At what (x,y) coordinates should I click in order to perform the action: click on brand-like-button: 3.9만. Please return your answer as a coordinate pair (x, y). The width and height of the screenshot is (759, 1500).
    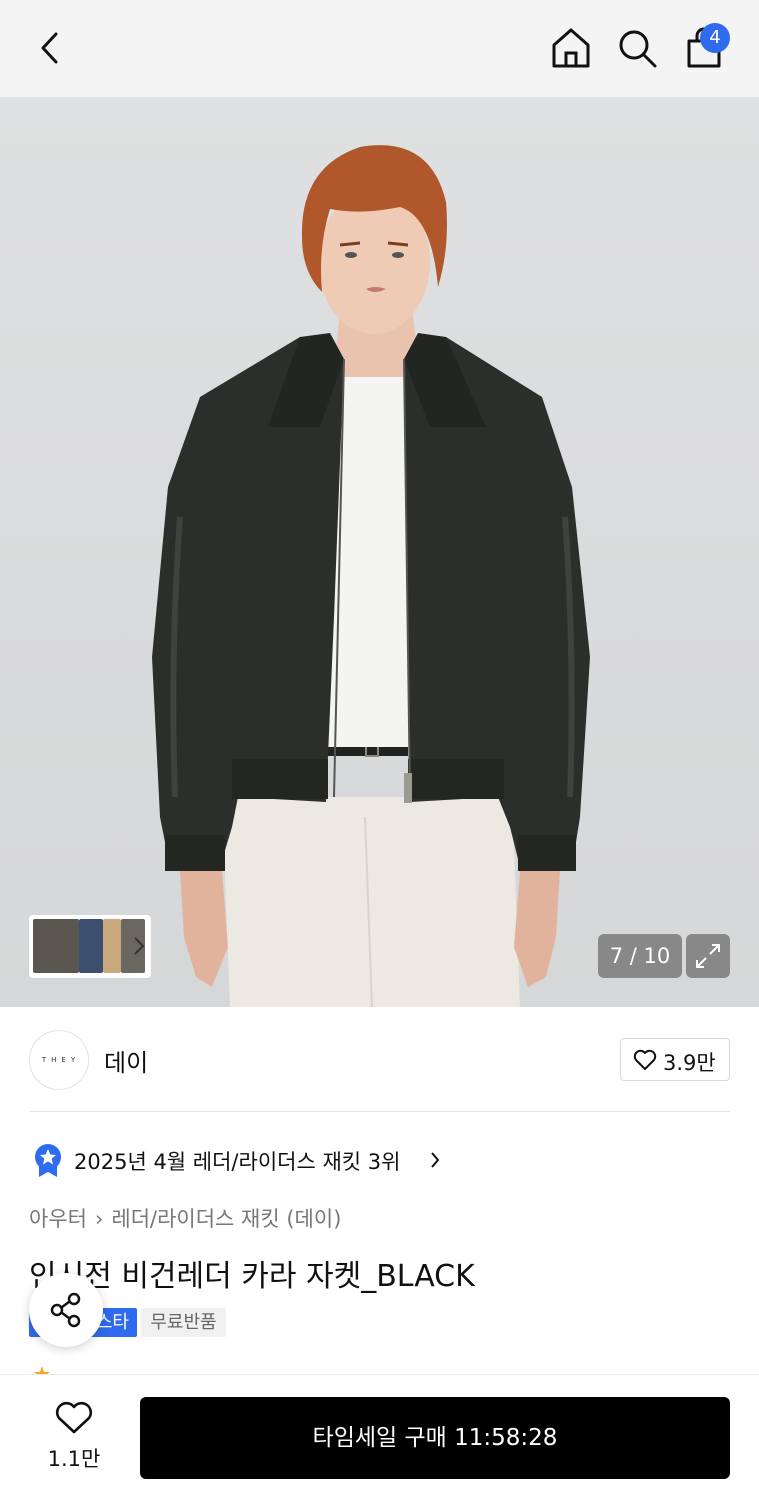
    Looking at the image, I should click on (675, 1059).